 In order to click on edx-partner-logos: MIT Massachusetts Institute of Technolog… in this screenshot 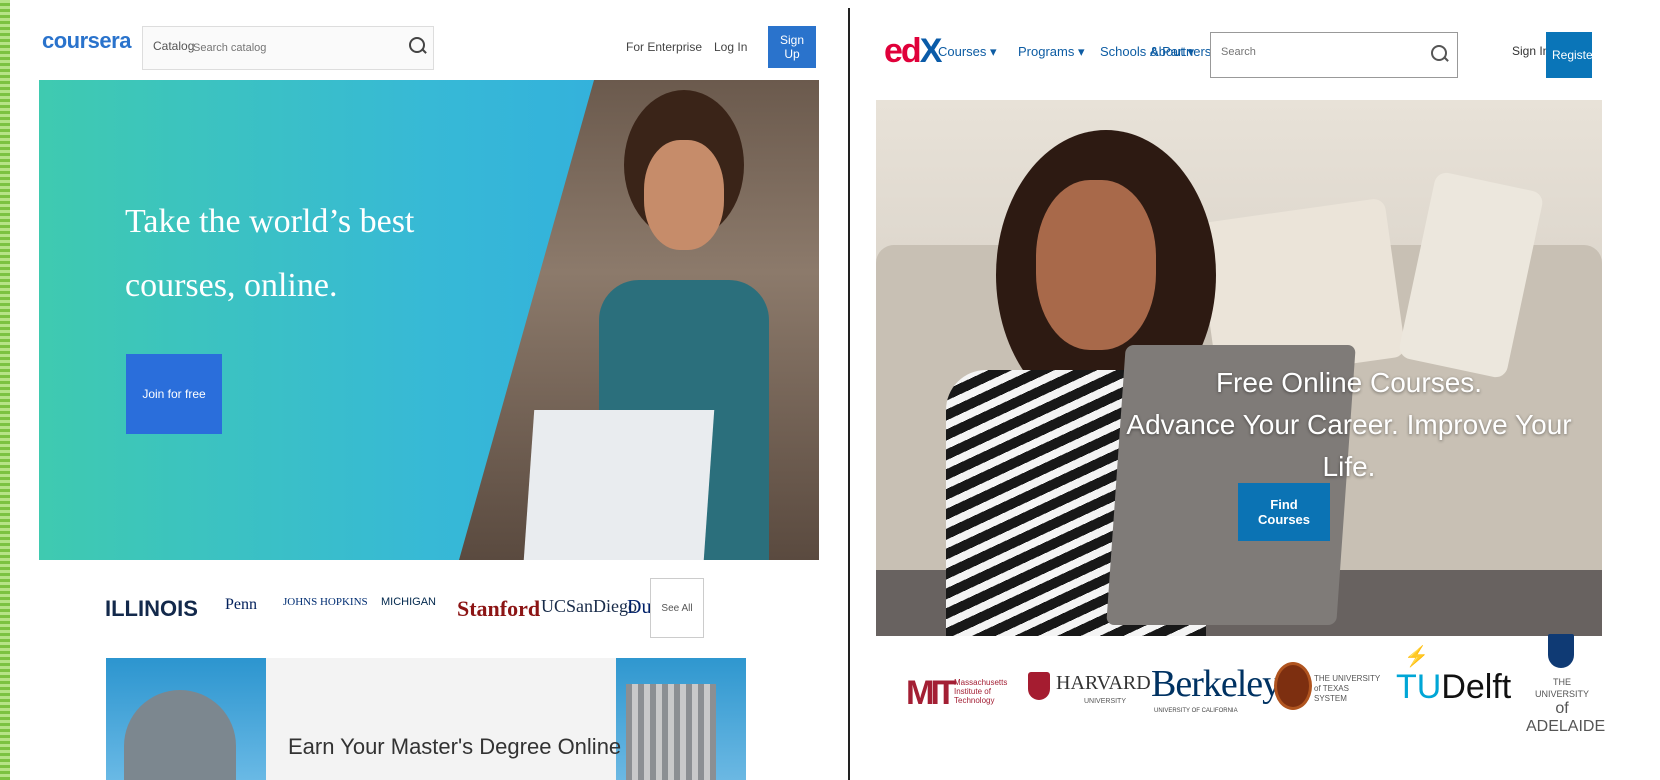, I will do `click(1241, 688)`.